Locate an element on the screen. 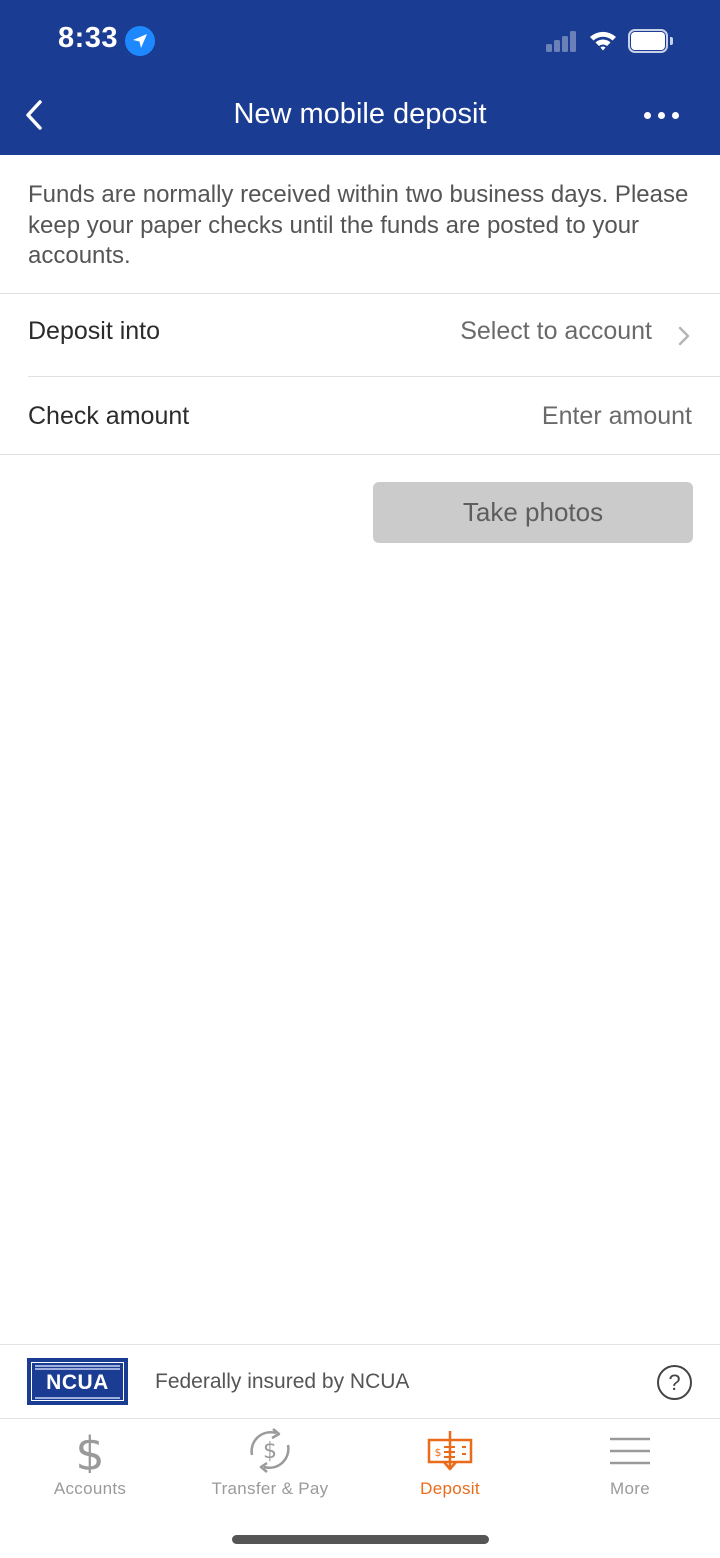 Image resolution: width=720 pixels, height=1558 pixels. take-photos-button: Take photos is located at coordinates (533, 512).